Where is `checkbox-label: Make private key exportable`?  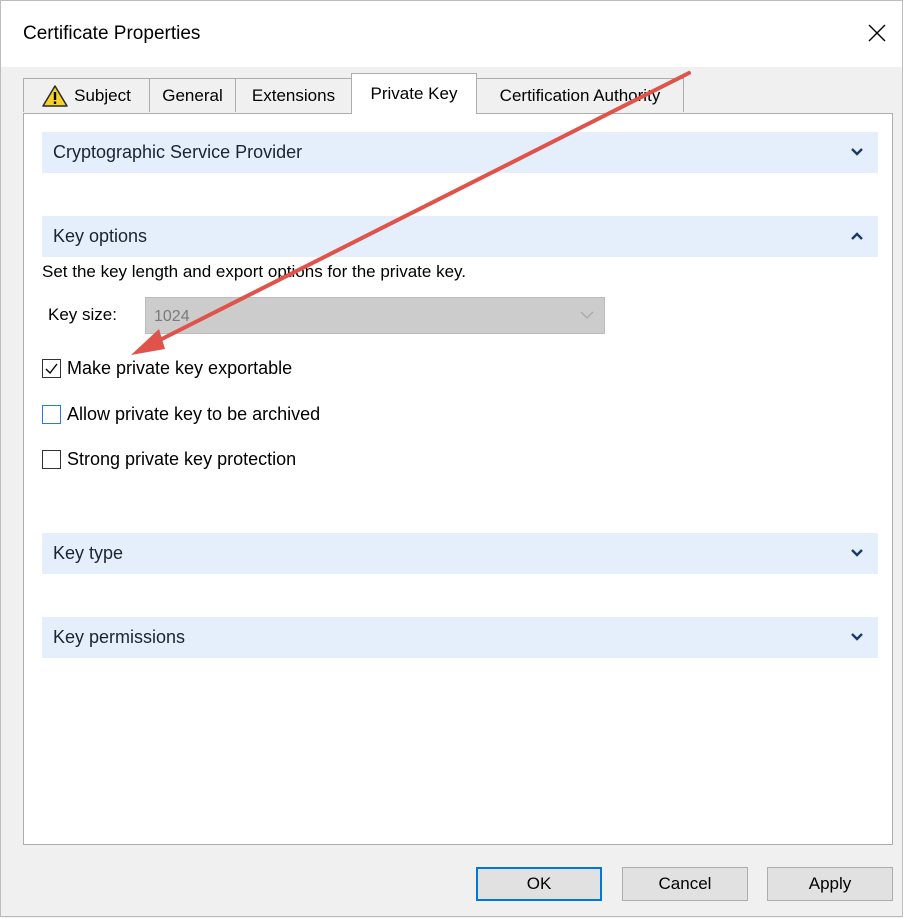
checkbox-label: Make private key exportable is located at coordinates (180, 368).